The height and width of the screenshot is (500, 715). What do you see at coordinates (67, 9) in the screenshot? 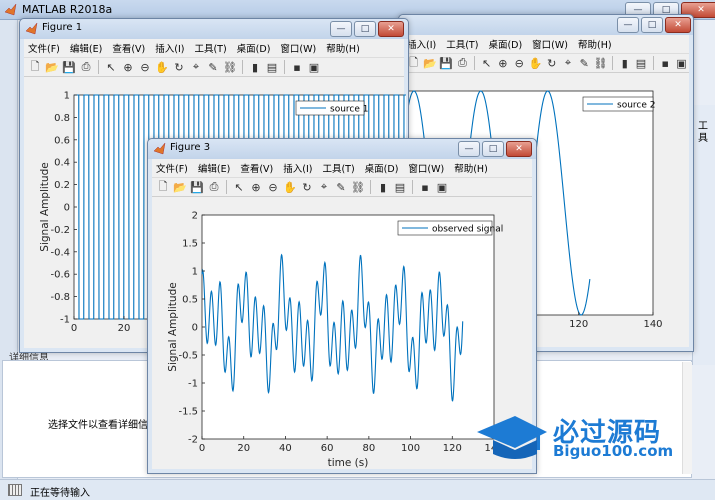
I see `main-window-title: MATLAB R2018a` at bounding box center [67, 9].